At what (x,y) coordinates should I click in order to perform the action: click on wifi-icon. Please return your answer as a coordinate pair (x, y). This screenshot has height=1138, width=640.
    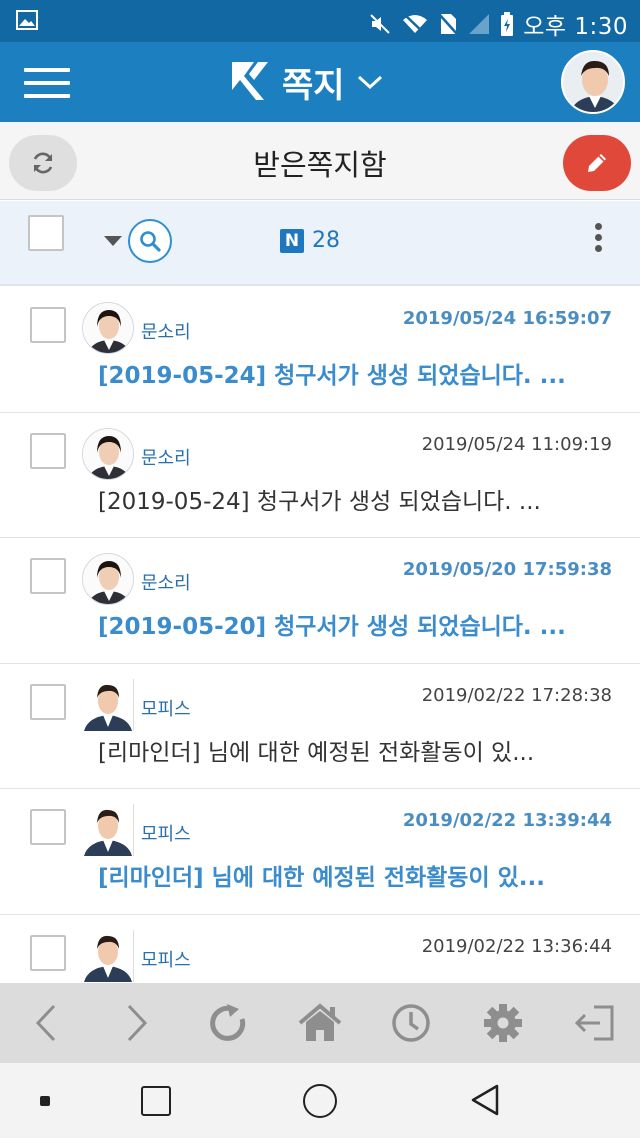
    Looking at the image, I should click on (415, 24).